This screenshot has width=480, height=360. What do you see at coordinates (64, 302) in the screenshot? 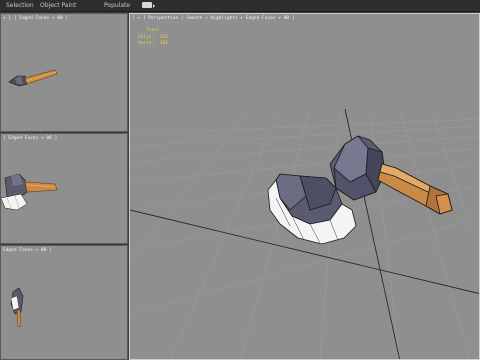
I see `viewport-left: Edged Faces + 00 ]` at bounding box center [64, 302].